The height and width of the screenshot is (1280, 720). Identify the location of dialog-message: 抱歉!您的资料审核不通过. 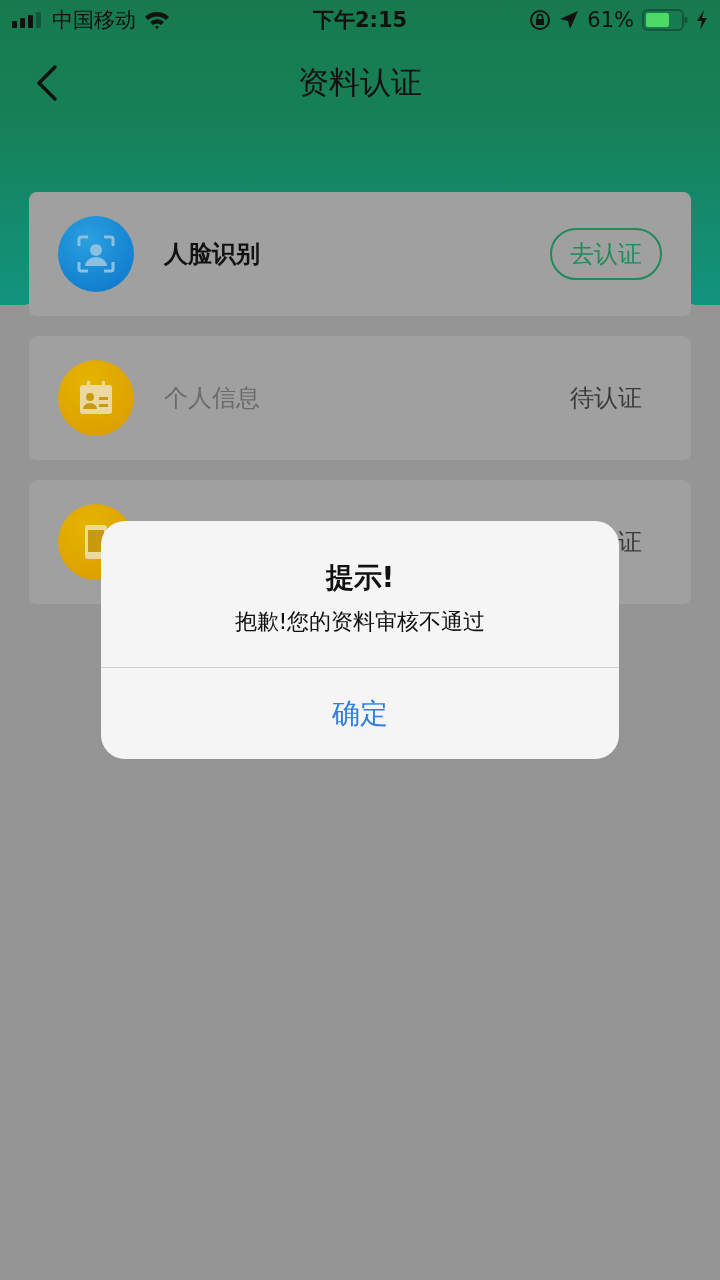
(360, 622).